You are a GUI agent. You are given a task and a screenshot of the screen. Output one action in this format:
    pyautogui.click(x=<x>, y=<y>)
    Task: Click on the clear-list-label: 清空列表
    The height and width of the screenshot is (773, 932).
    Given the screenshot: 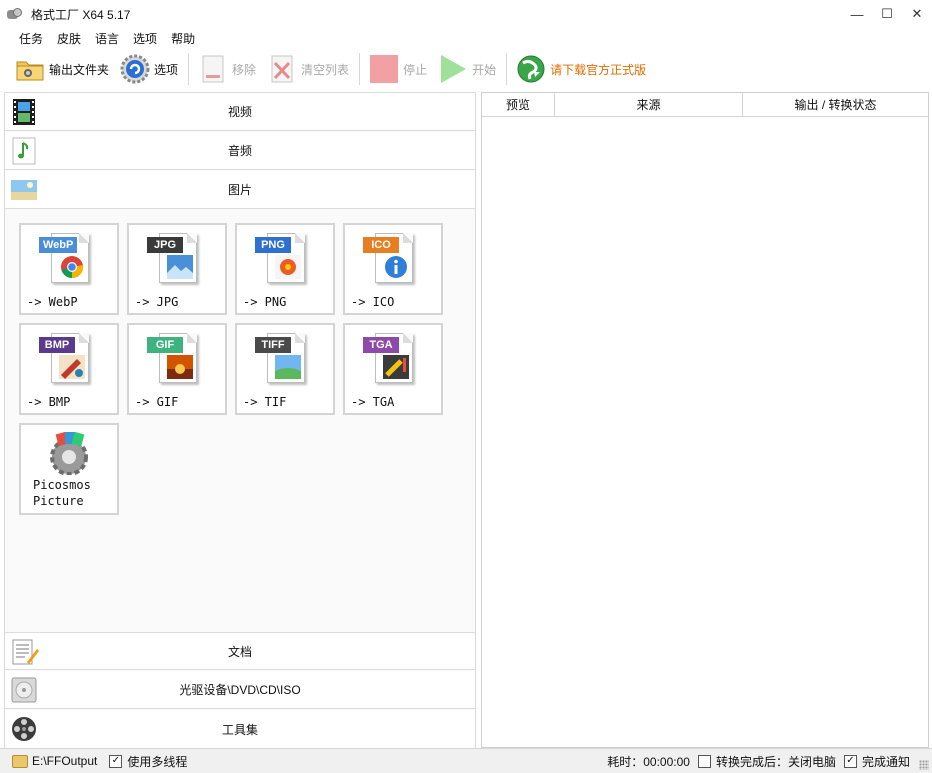 What is the action you would take?
    pyautogui.click(x=325, y=69)
    